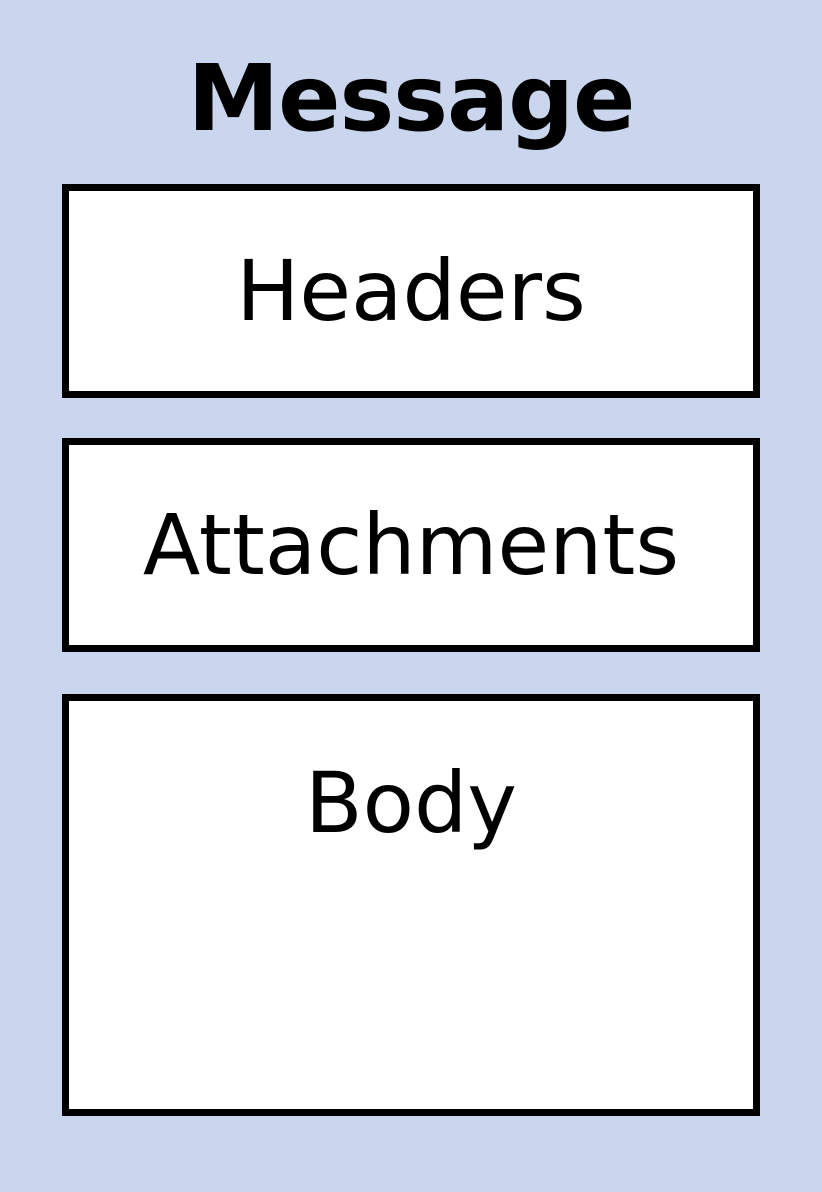 This screenshot has width=822, height=1192. I want to click on body-label: Body, so click(411, 803).